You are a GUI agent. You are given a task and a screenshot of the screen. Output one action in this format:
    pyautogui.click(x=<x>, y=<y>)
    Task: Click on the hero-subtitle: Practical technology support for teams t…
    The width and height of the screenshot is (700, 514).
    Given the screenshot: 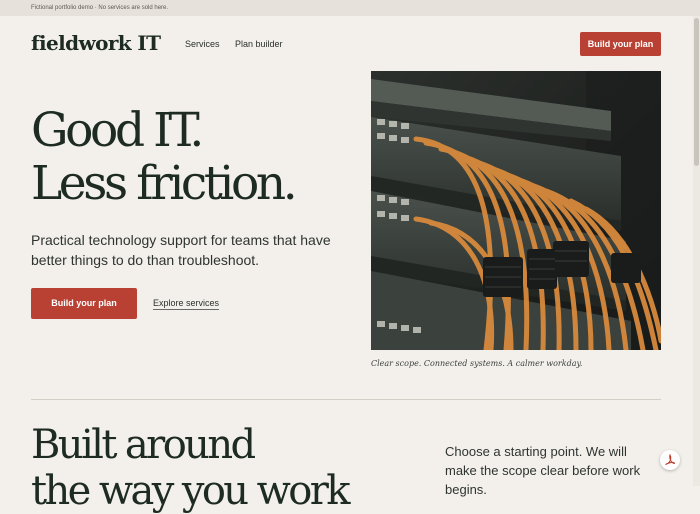 What is the action you would take?
    pyautogui.click(x=181, y=250)
    